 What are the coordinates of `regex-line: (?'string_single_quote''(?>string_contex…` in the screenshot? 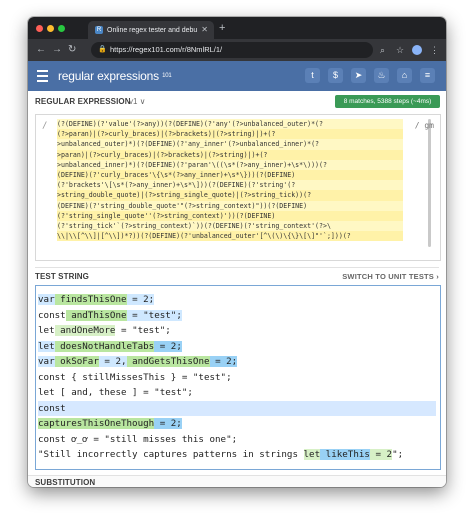 It's located at (230, 215).